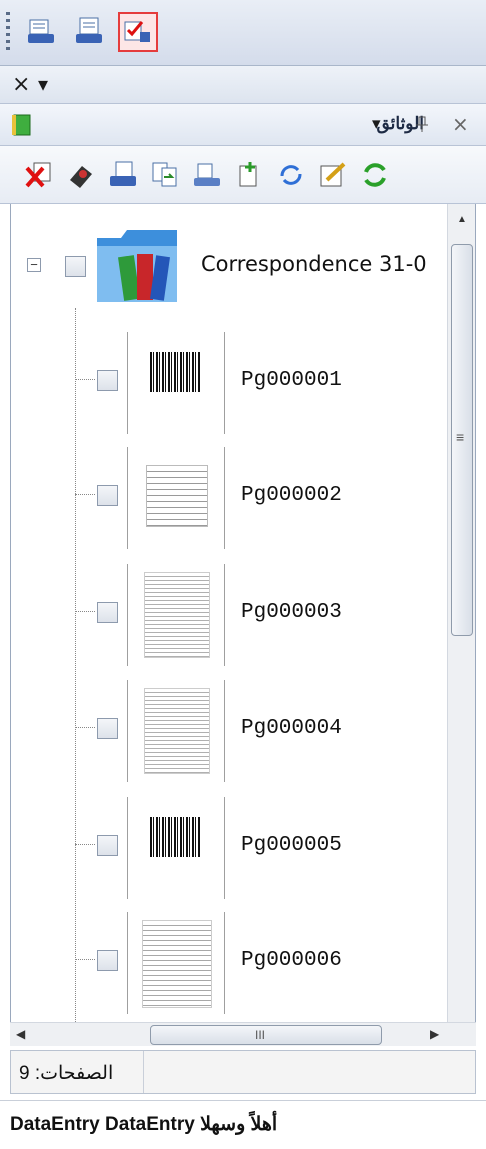 This screenshot has height=1149, width=486. What do you see at coordinates (66, 1073) in the screenshot?
I see `page-count: الصفحات: 9` at bounding box center [66, 1073].